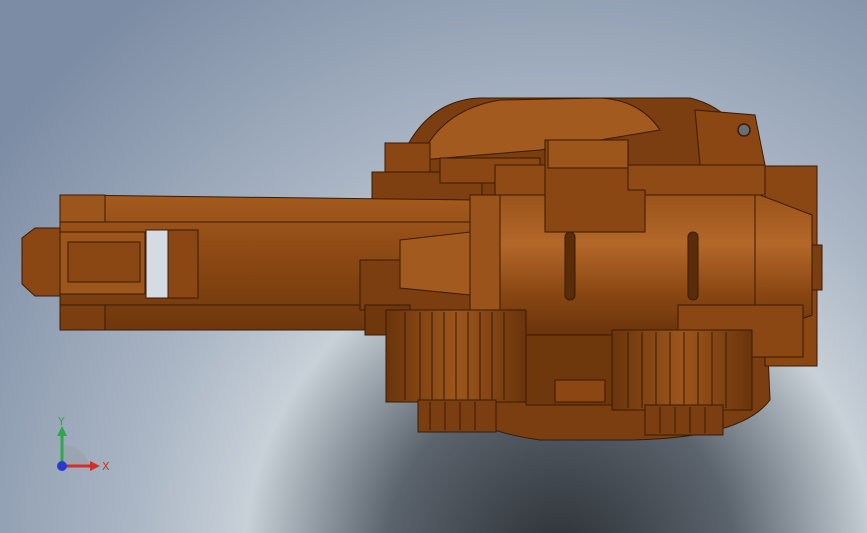 The image size is (867, 533). What do you see at coordinates (82, 208) in the screenshot?
I see `arm-top-strip` at bounding box center [82, 208].